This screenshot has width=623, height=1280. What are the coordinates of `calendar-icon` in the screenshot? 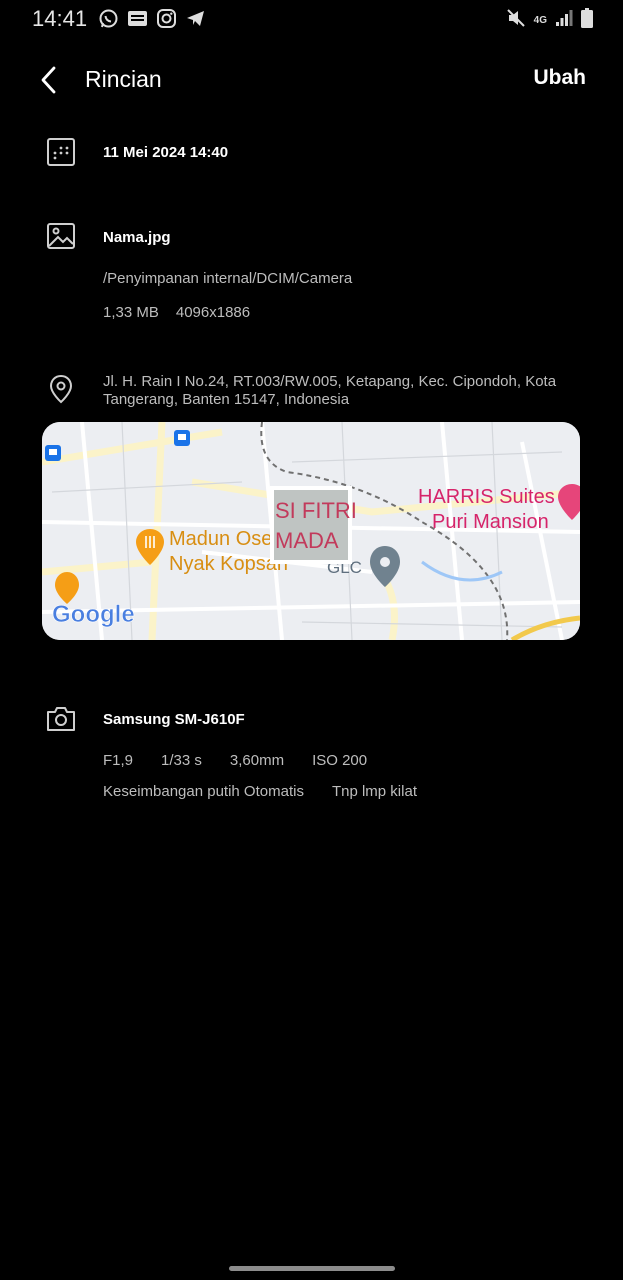 It's located at (61, 152).